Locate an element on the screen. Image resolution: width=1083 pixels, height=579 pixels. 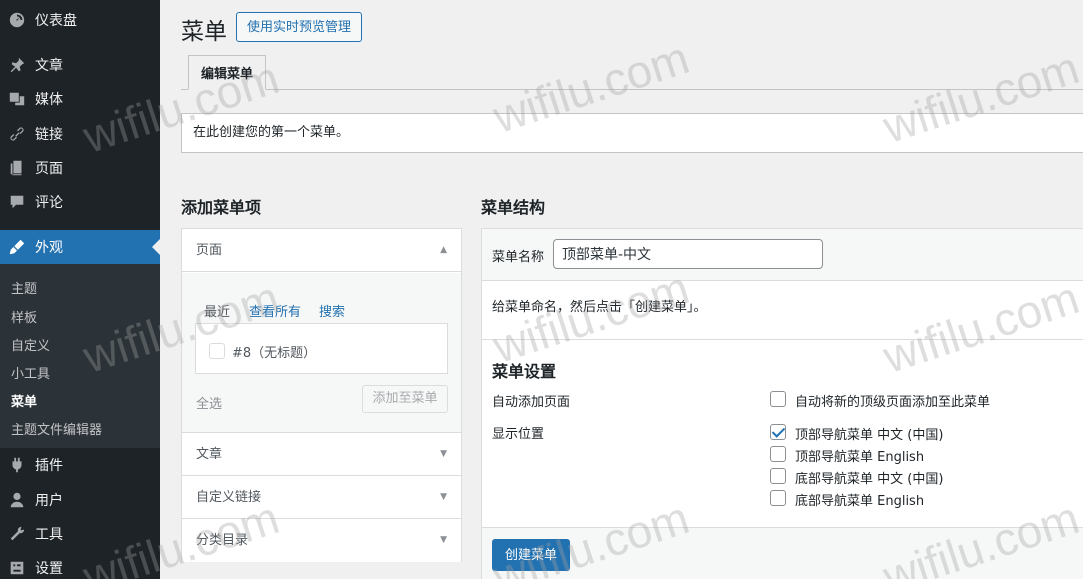
accordion-title: 文章 is located at coordinates (209, 454).